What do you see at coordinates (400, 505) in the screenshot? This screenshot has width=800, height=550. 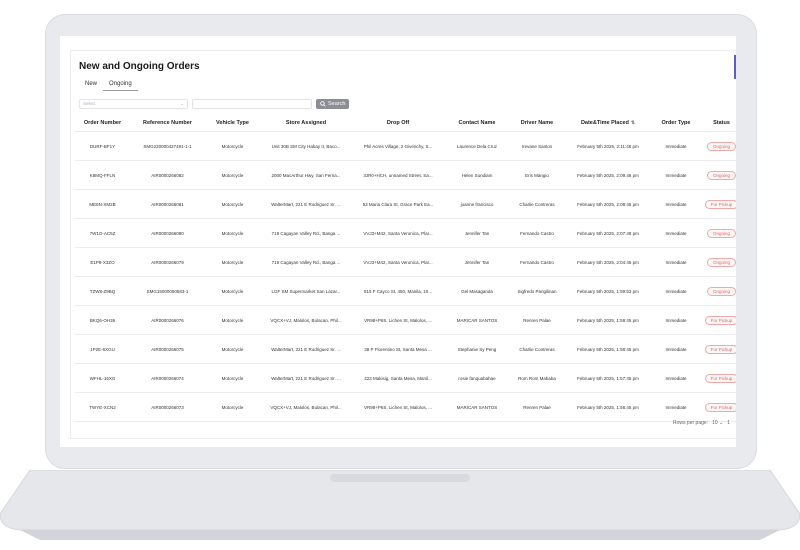 I see `laptop-base` at bounding box center [400, 505].